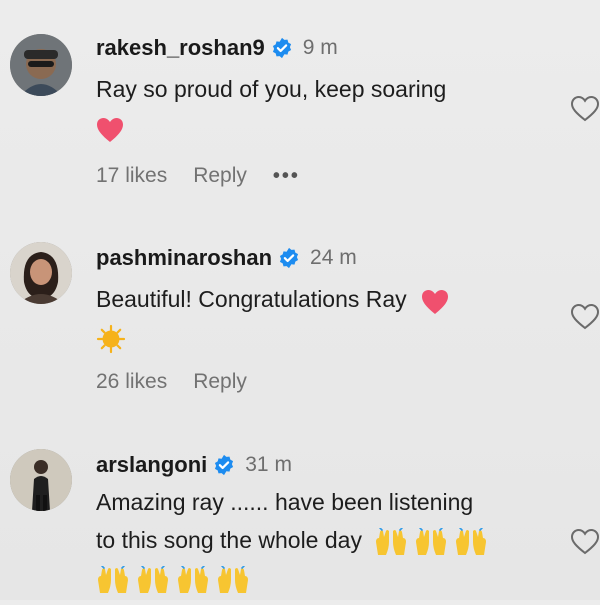  What do you see at coordinates (328, 382) in the screenshot?
I see `comment-meta: 26 likes Reply` at bounding box center [328, 382].